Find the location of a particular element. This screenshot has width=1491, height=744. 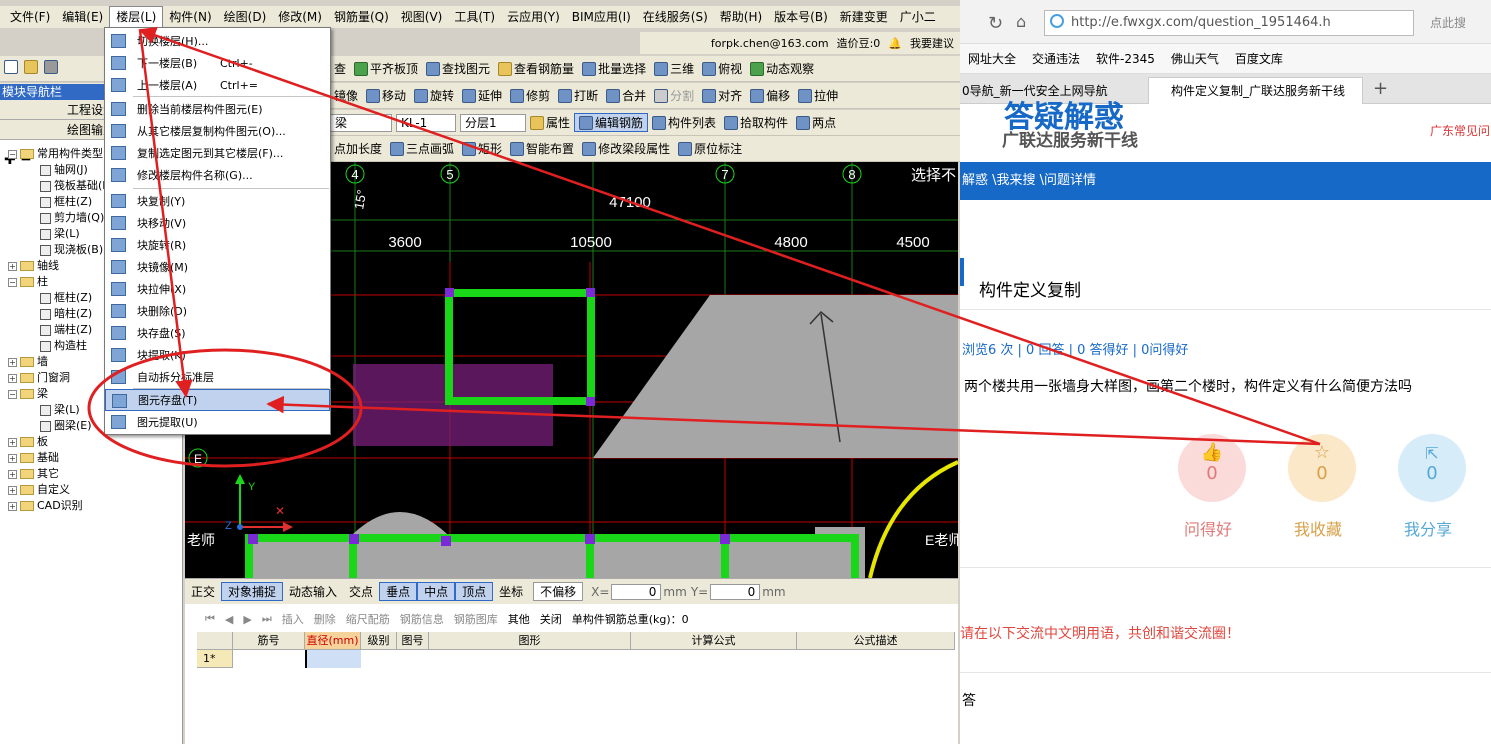

intersection-snap: 交点 is located at coordinates (361, 591).